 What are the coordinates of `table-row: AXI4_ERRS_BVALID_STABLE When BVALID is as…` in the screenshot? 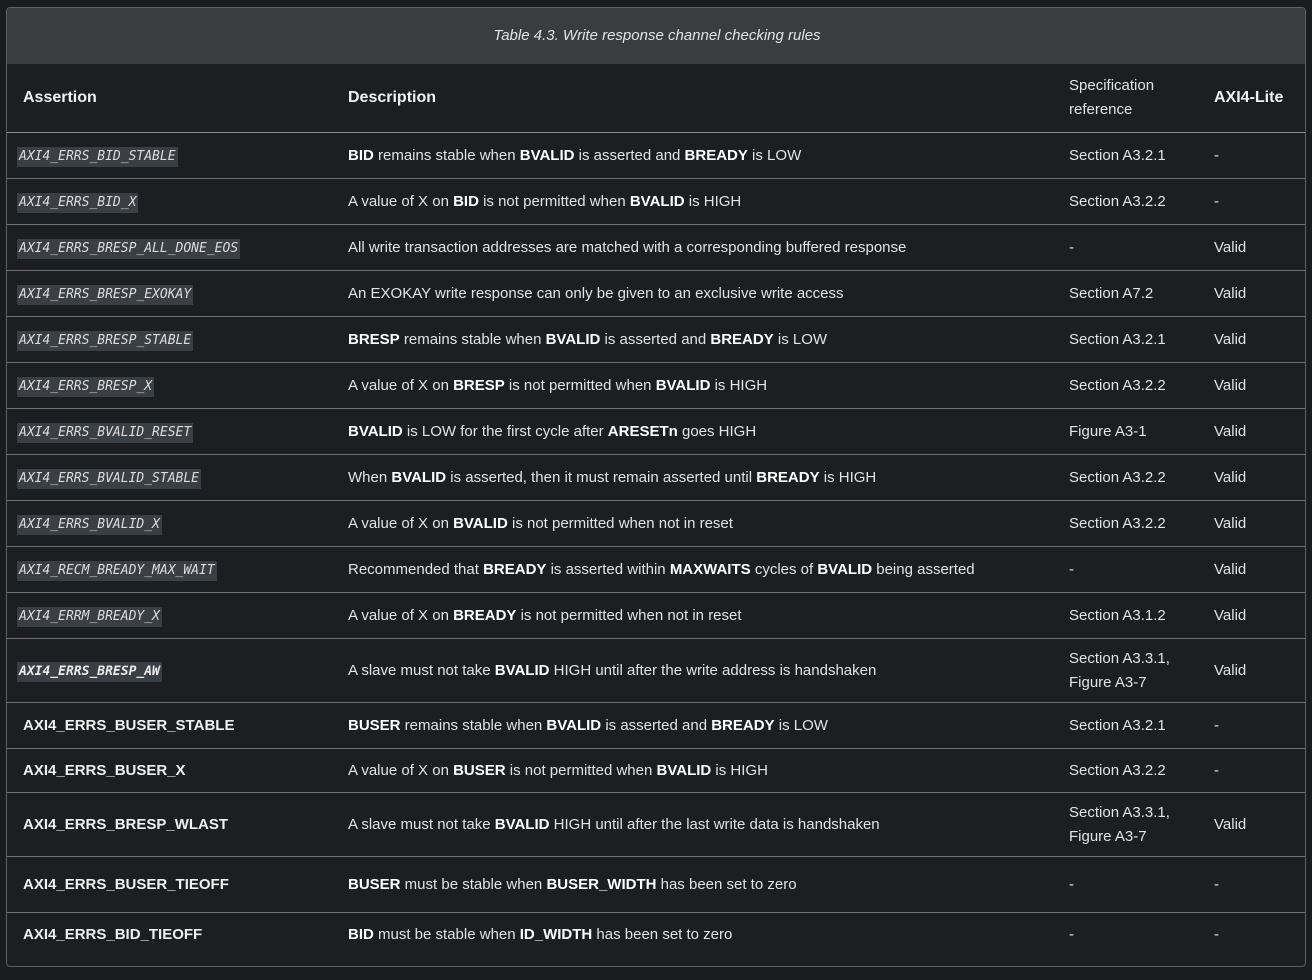 It's located at (656, 477).